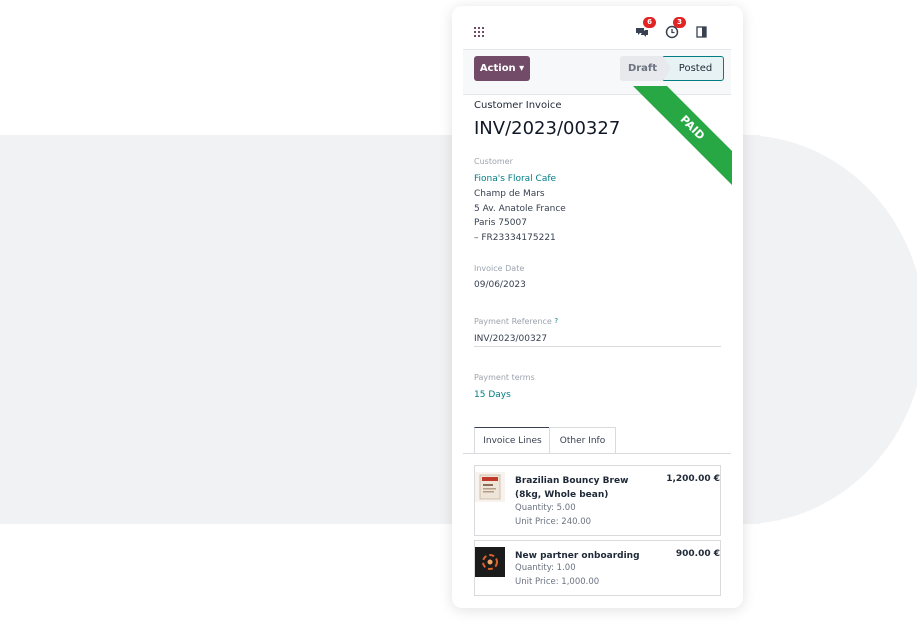 This screenshot has height=629, width=917. I want to click on chat-icon: 6, so click(645, 27).